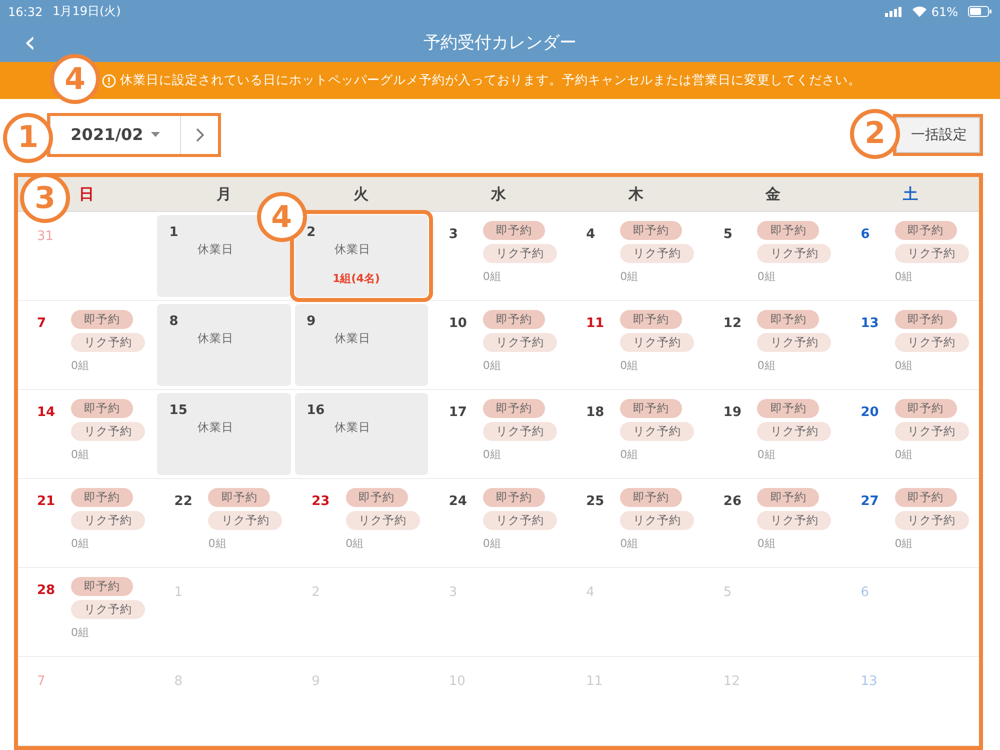 Image resolution: width=1000 pixels, height=750 pixels. What do you see at coordinates (944, 11) in the screenshot?
I see `battery-percent: 61%` at bounding box center [944, 11].